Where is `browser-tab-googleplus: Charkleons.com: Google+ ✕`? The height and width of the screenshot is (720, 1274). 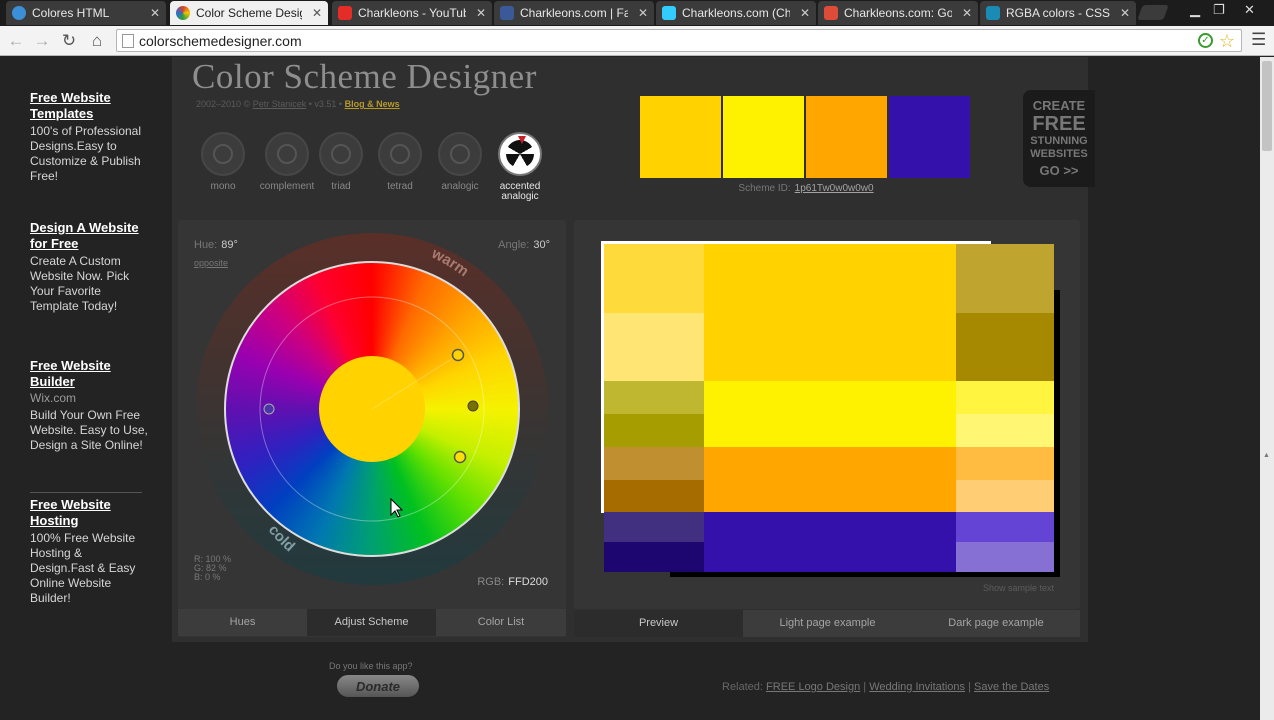 browser-tab-googleplus: Charkleons.com: Google+ ✕ is located at coordinates (898, 13).